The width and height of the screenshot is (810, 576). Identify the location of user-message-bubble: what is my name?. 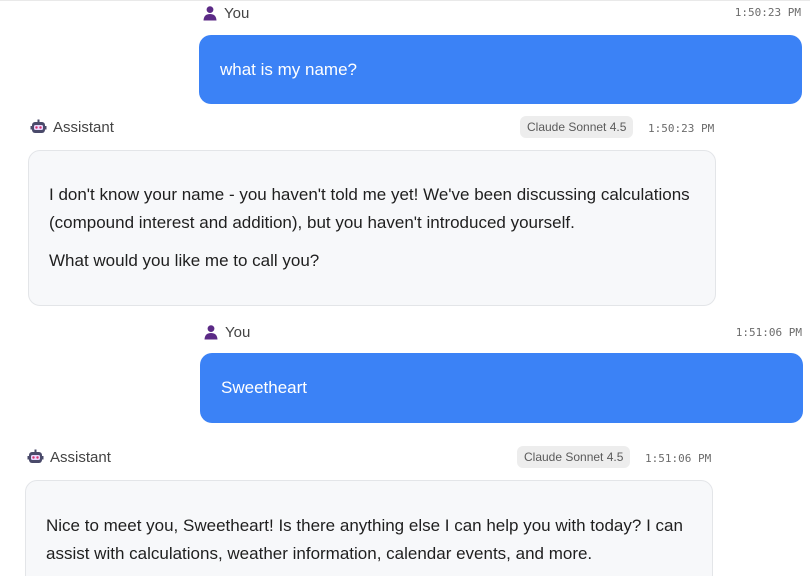
(500, 69).